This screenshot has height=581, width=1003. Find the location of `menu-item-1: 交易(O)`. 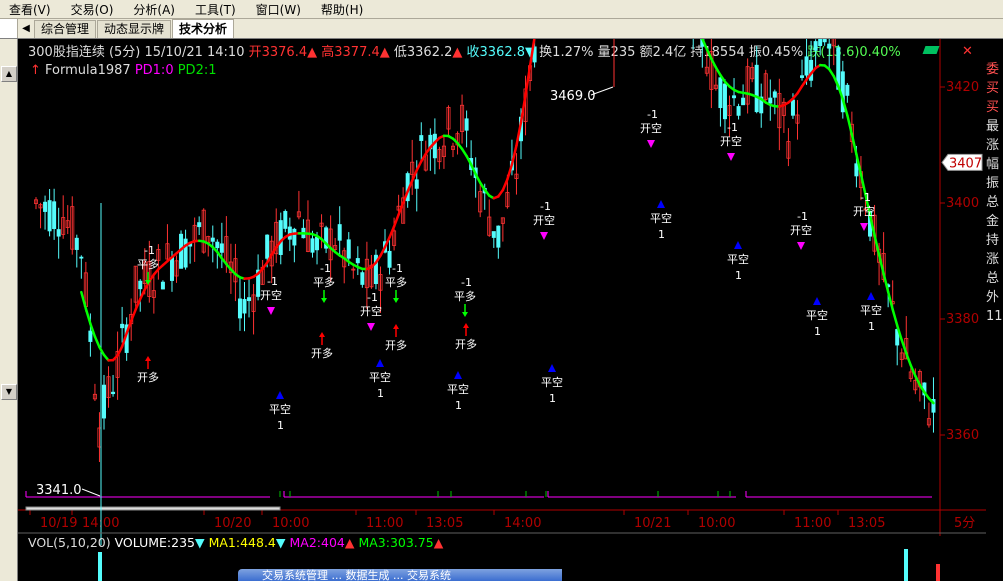

menu-item-1: 交易(O) is located at coordinates (93, 9).